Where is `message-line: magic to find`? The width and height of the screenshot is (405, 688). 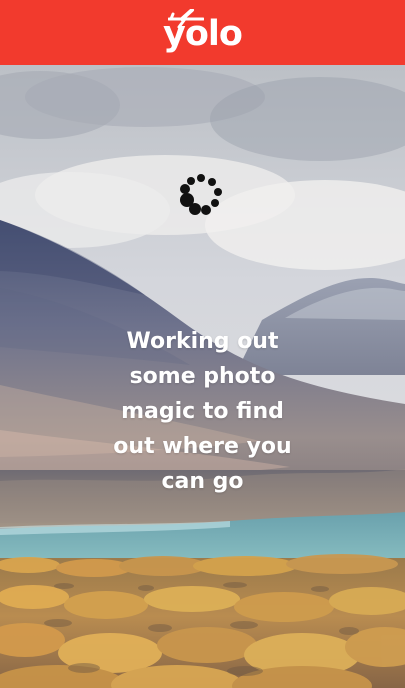
message-line: magic to find is located at coordinates (202, 411).